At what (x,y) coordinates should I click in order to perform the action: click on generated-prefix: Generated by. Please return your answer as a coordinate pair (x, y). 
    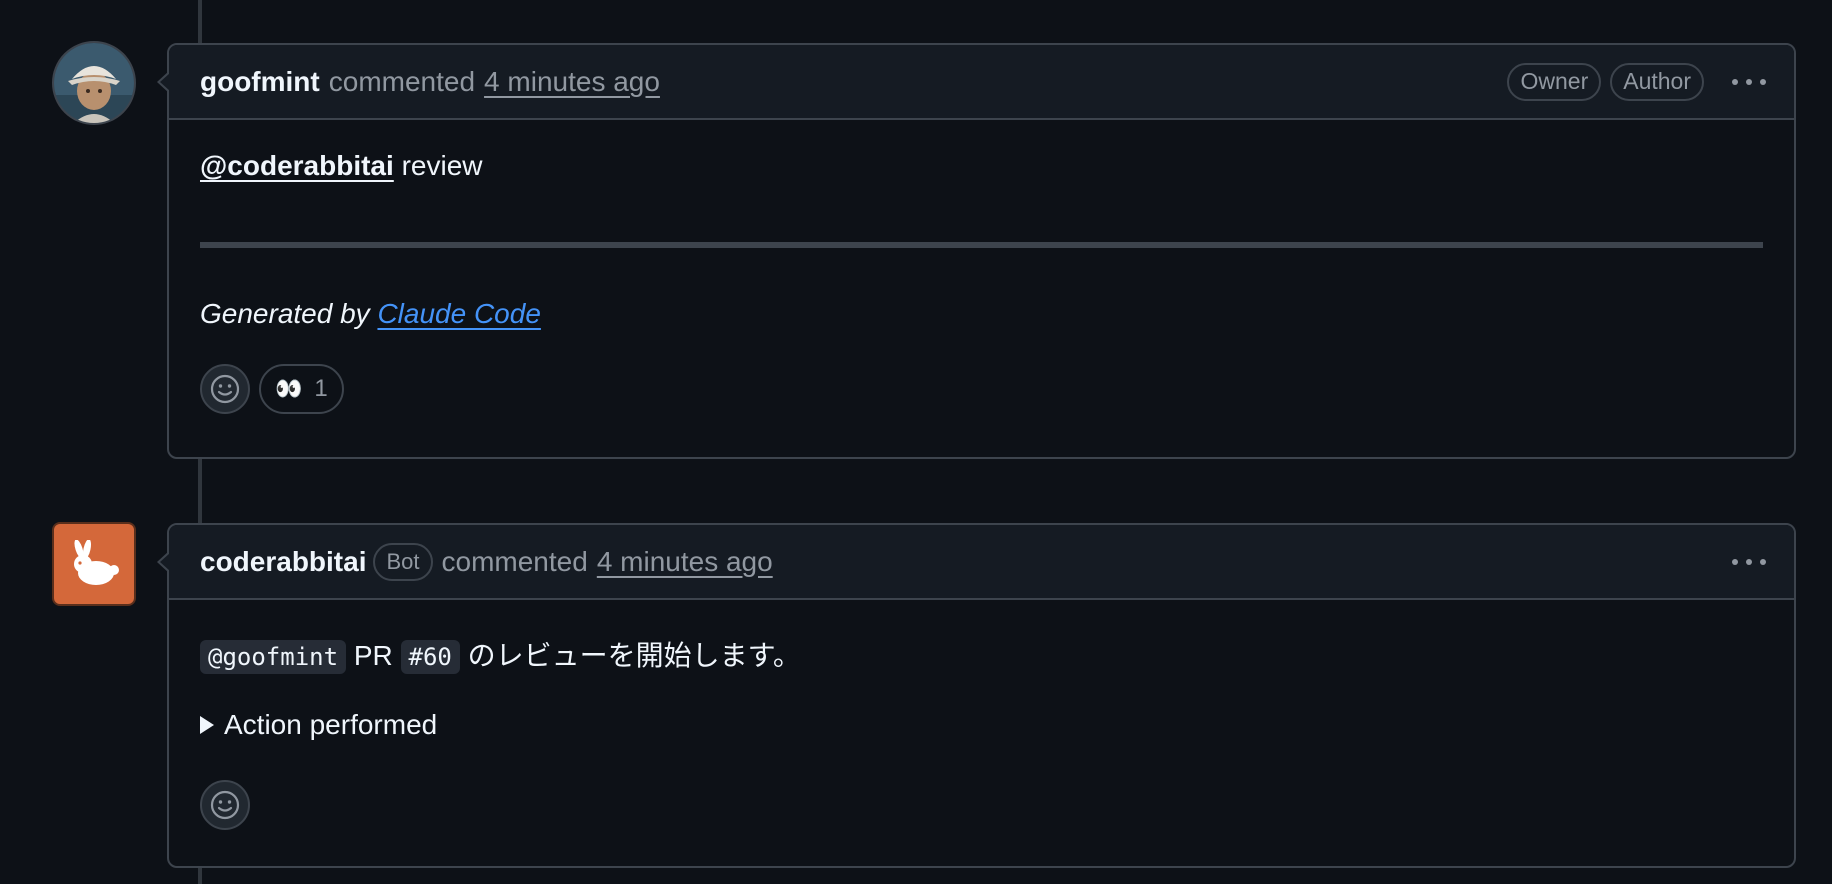
    Looking at the image, I should click on (289, 313).